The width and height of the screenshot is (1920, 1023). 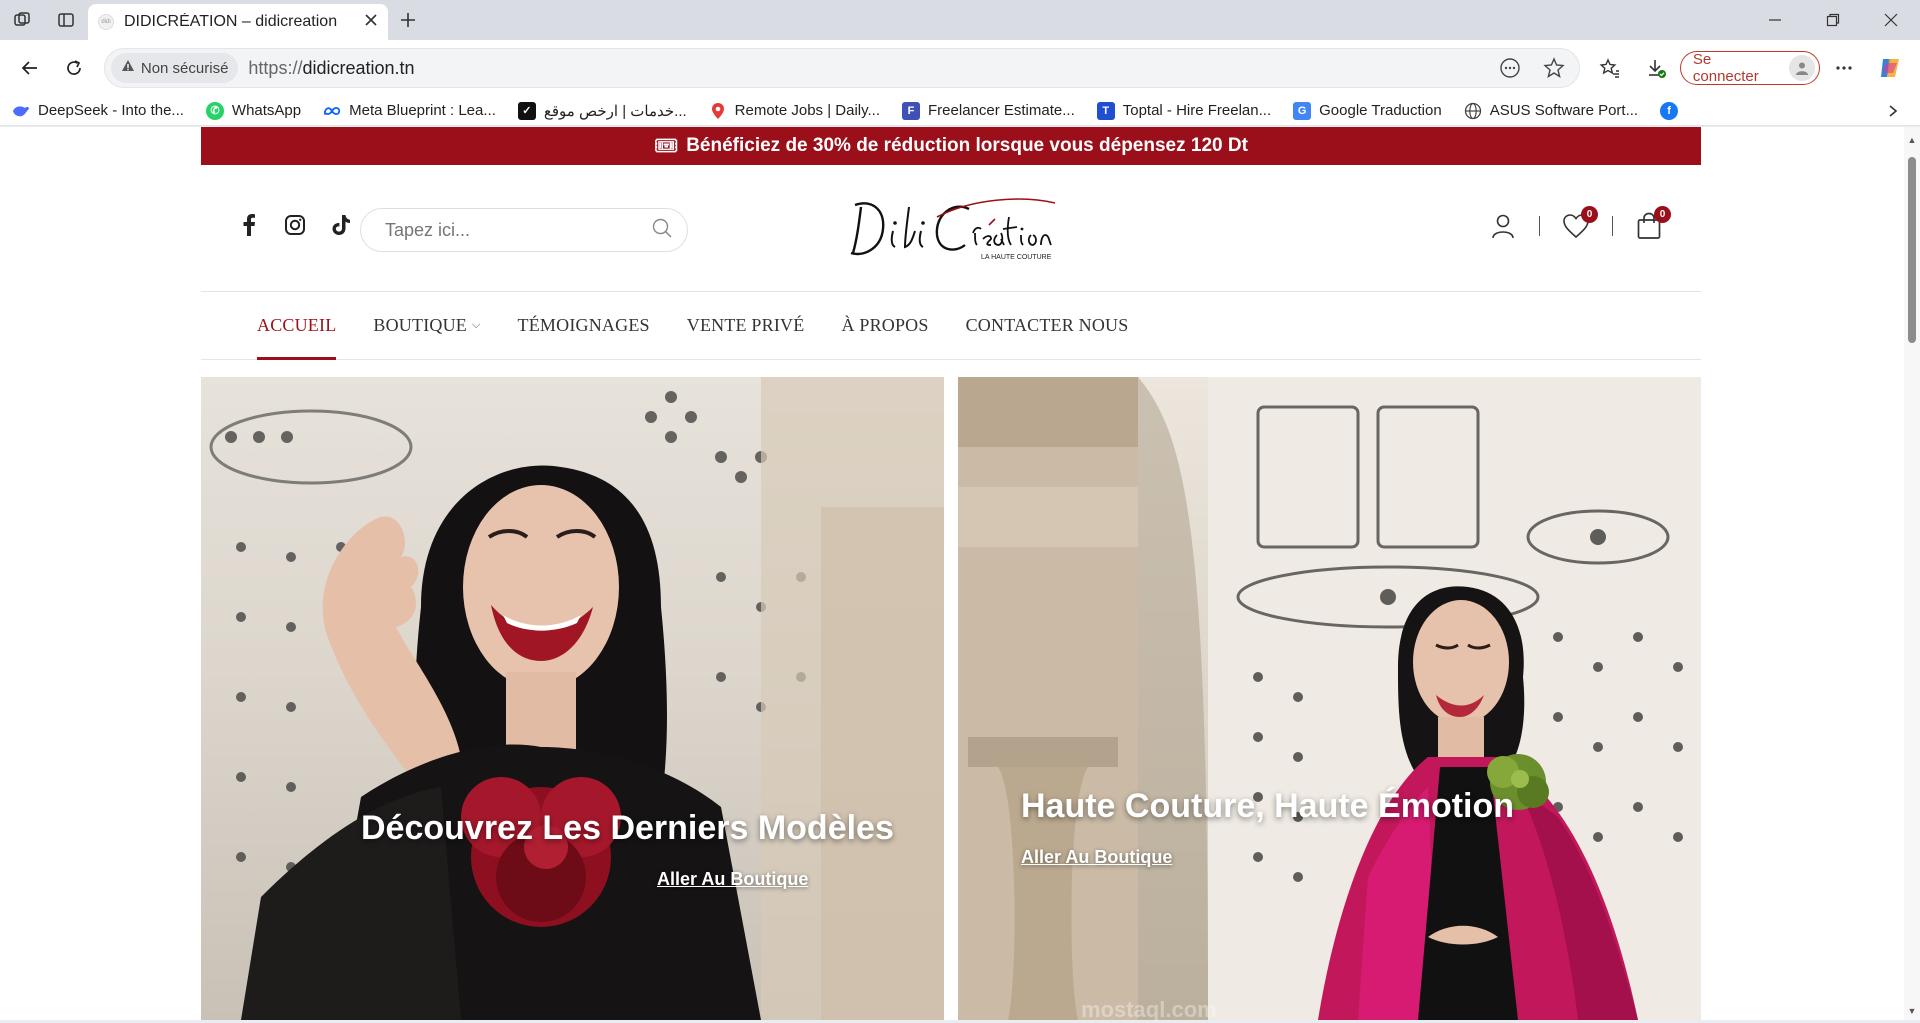 What do you see at coordinates (1532, 68) in the screenshot?
I see `address-bar-actions` at bounding box center [1532, 68].